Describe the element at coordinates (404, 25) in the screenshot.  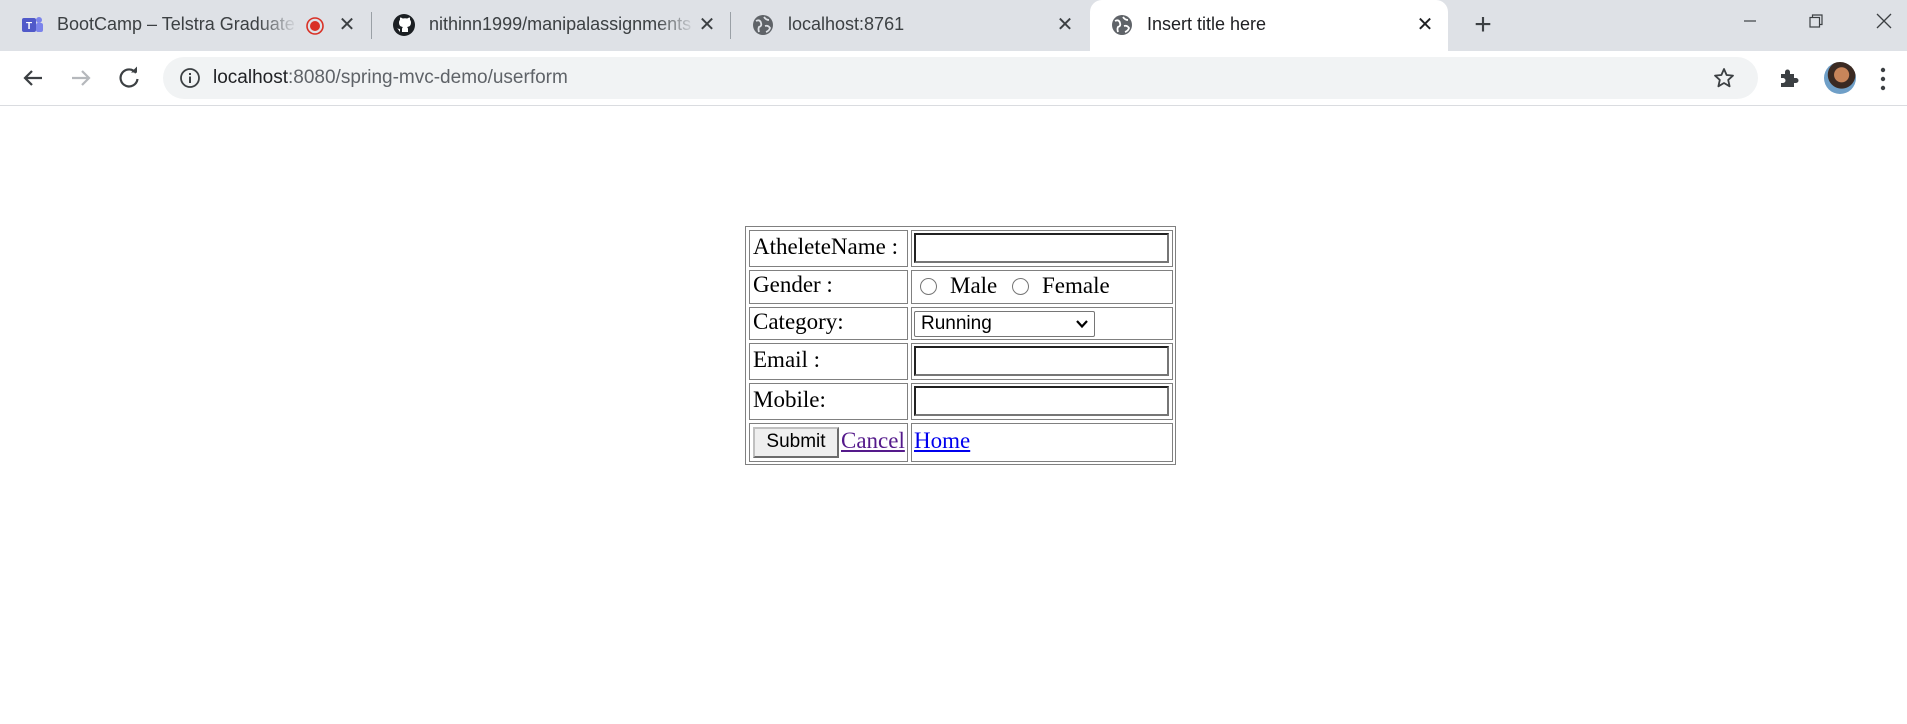
I see `github-icon` at that location.